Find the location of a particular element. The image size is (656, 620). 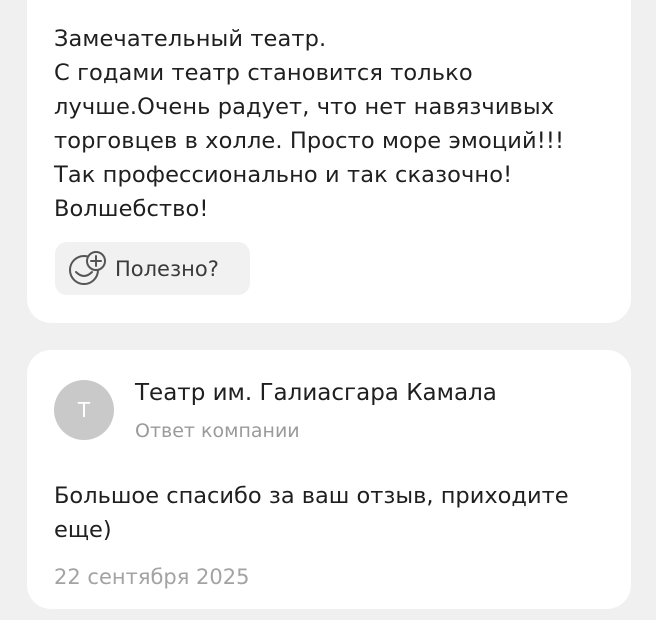

helpful-button: Полезно? is located at coordinates (152, 268).